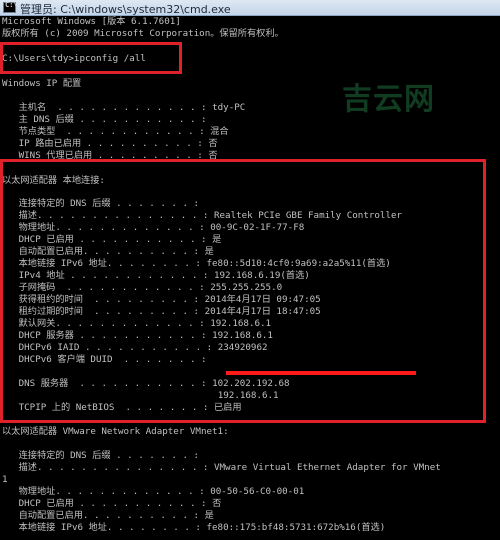 The height and width of the screenshot is (540, 500). I want to click on console-icon-glyph: C:\, so click(11, 5).